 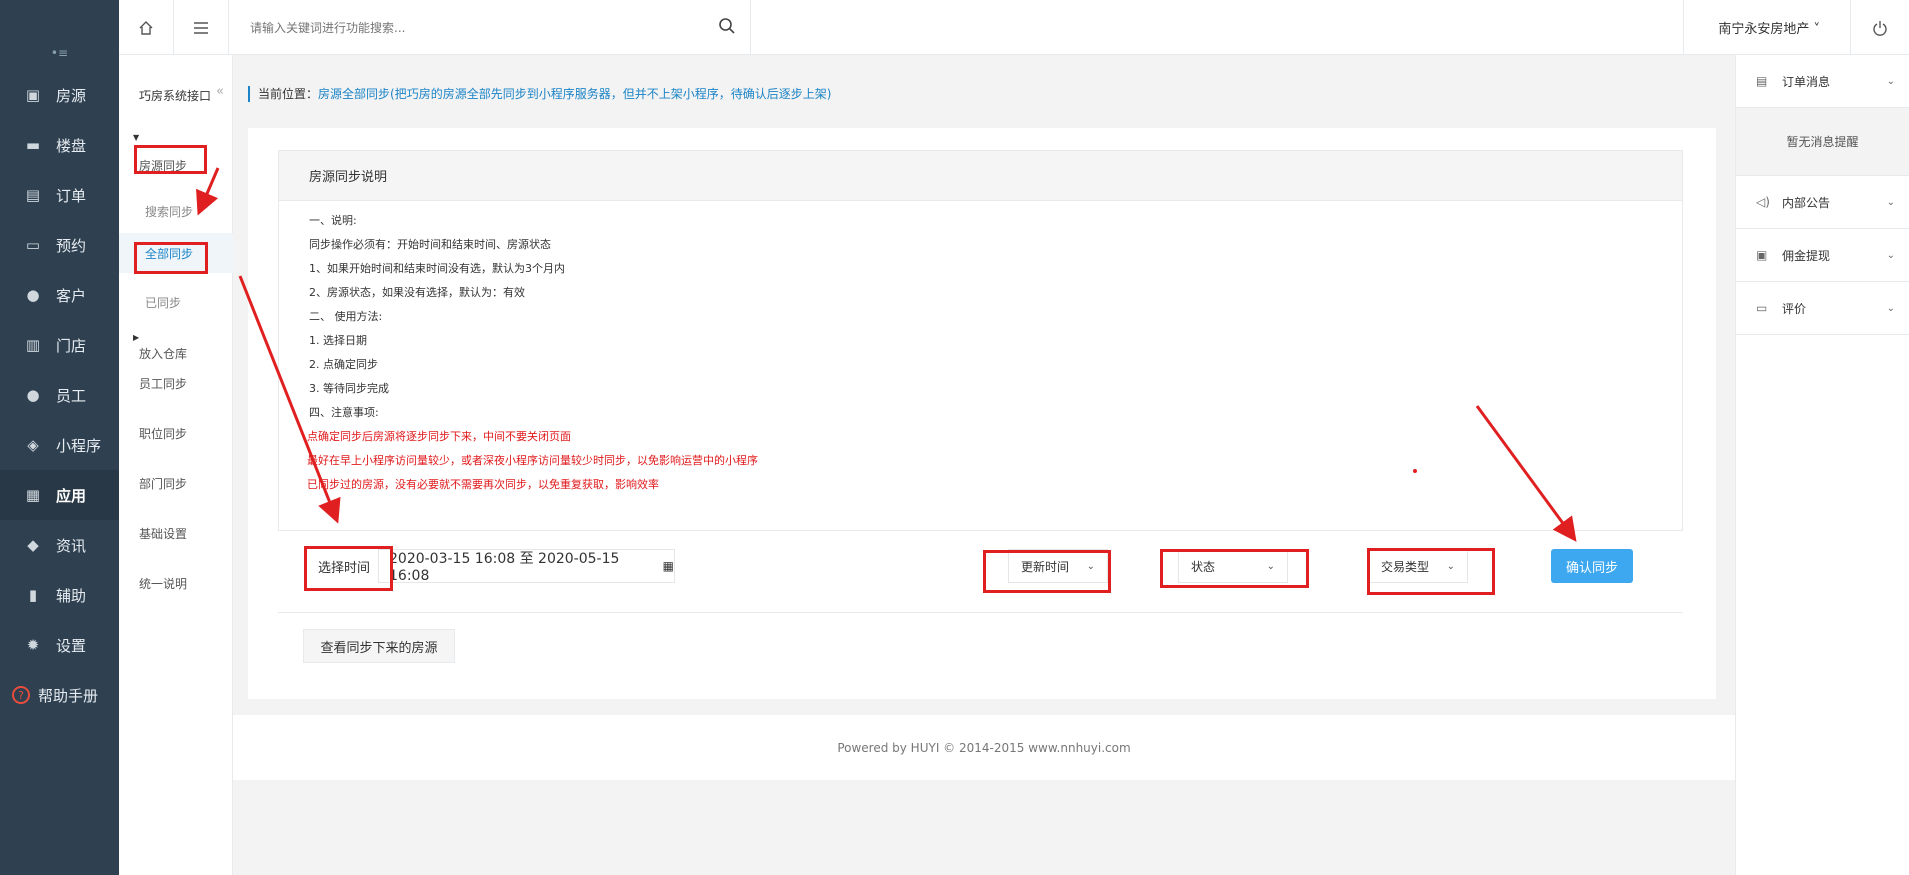 What do you see at coordinates (71, 195) in the screenshot?
I see `nav-item-label: 订单` at bounding box center [71, 195].